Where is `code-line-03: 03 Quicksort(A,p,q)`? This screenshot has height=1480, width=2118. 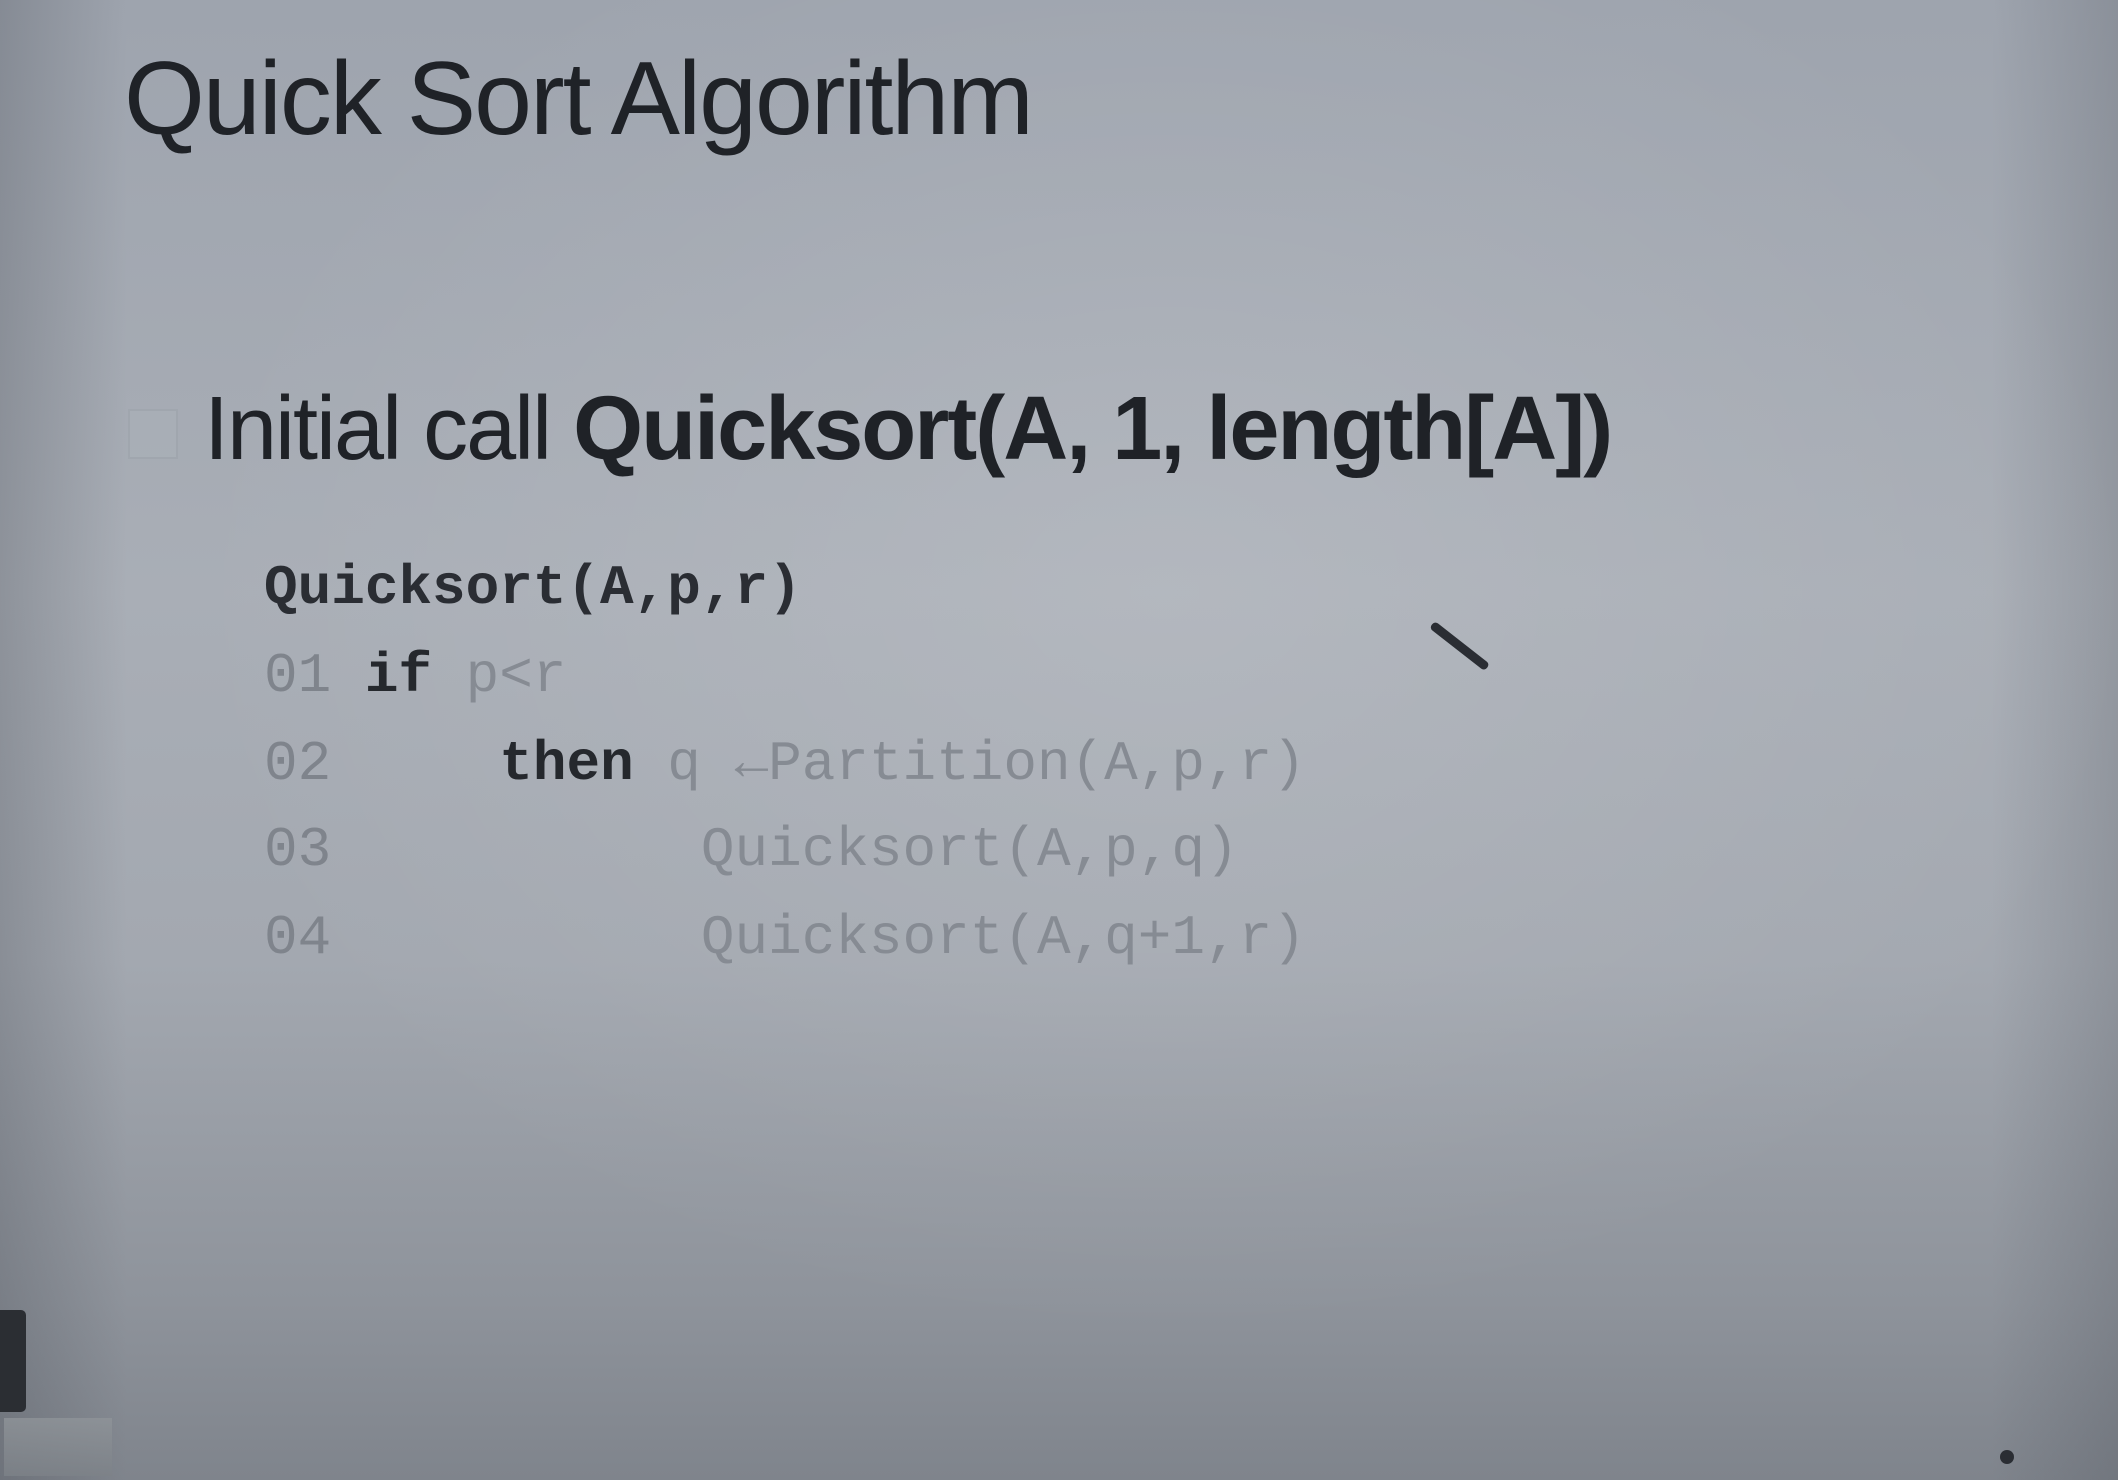 code-line-03: 03 Quicksort(A,p,q) is located at coordinates (751, 850).